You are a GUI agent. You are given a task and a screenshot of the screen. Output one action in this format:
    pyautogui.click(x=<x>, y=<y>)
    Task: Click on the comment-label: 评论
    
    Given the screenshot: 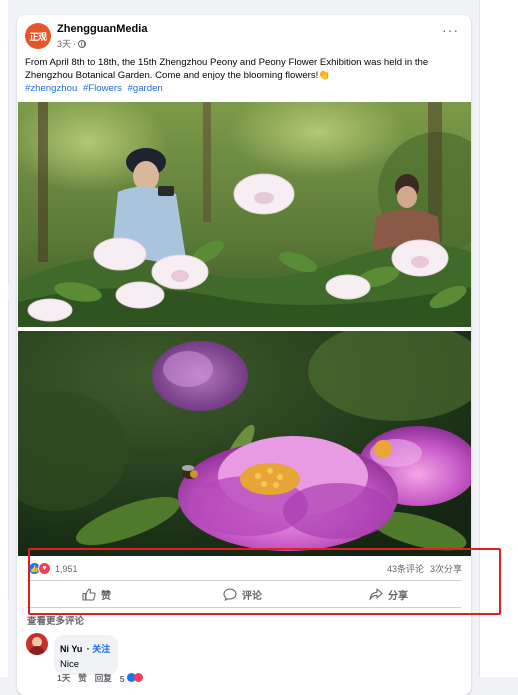 What is the action you would take?
    pyautogui.click(x=252, y=596)
    